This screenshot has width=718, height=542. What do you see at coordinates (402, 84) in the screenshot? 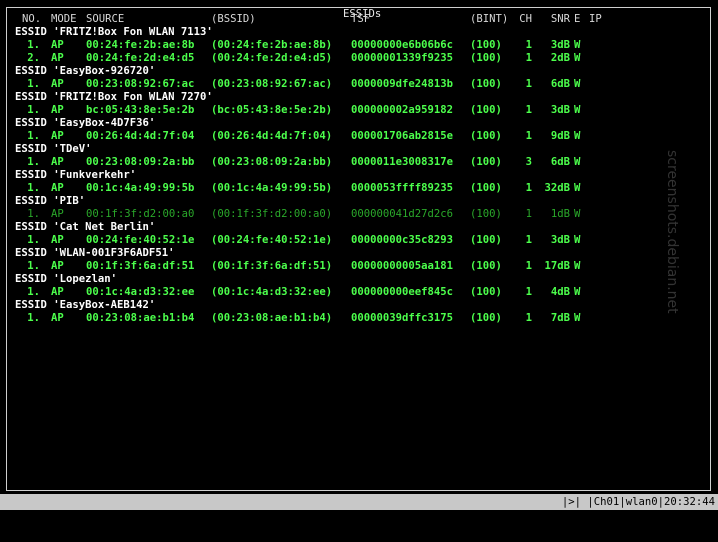
I see `ap-tsf: 0000009dfe24813b` at bounding box center [402, 84].